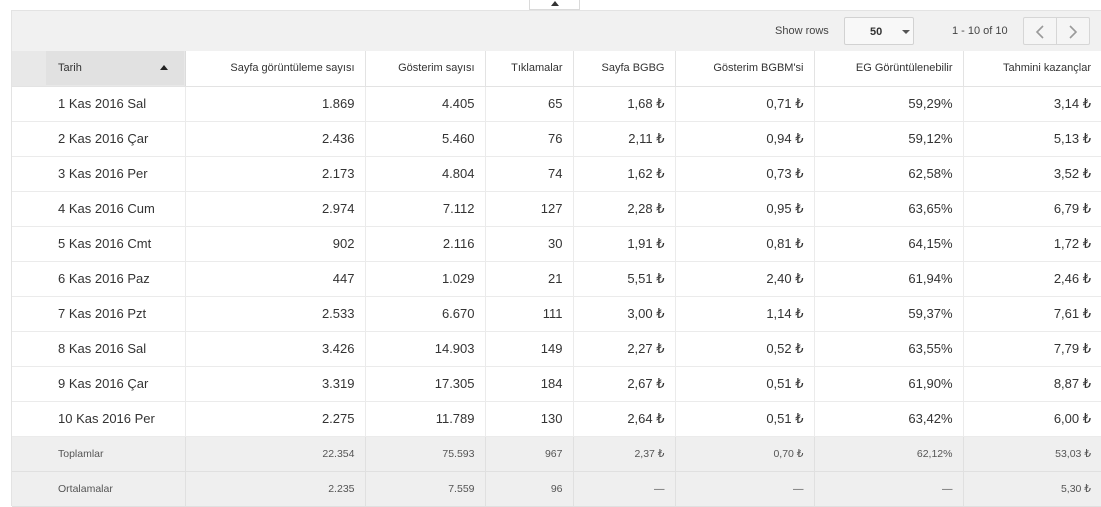 This screenshot has width=1101, height=507. Describe the element at coordinates (1032, 314) in the screenshot. I see `metric-cell: 7,61 ₺` at that location.